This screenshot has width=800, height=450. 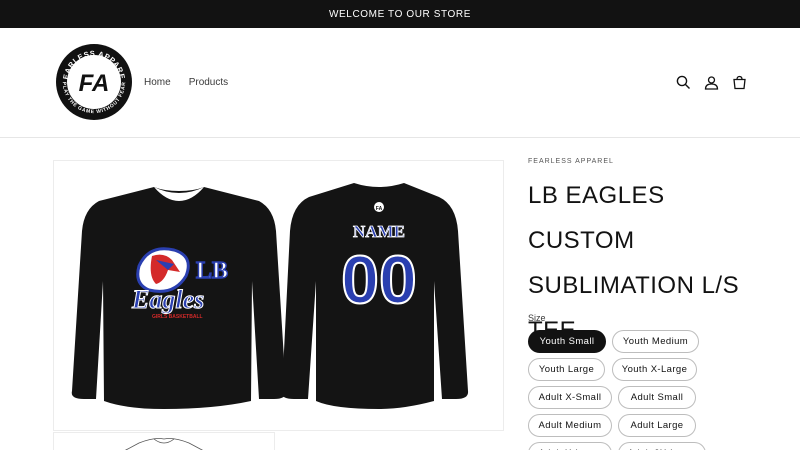 I want to click on announcement-text: WELCOME TO OUR STORE, so click(x=400, y=14).